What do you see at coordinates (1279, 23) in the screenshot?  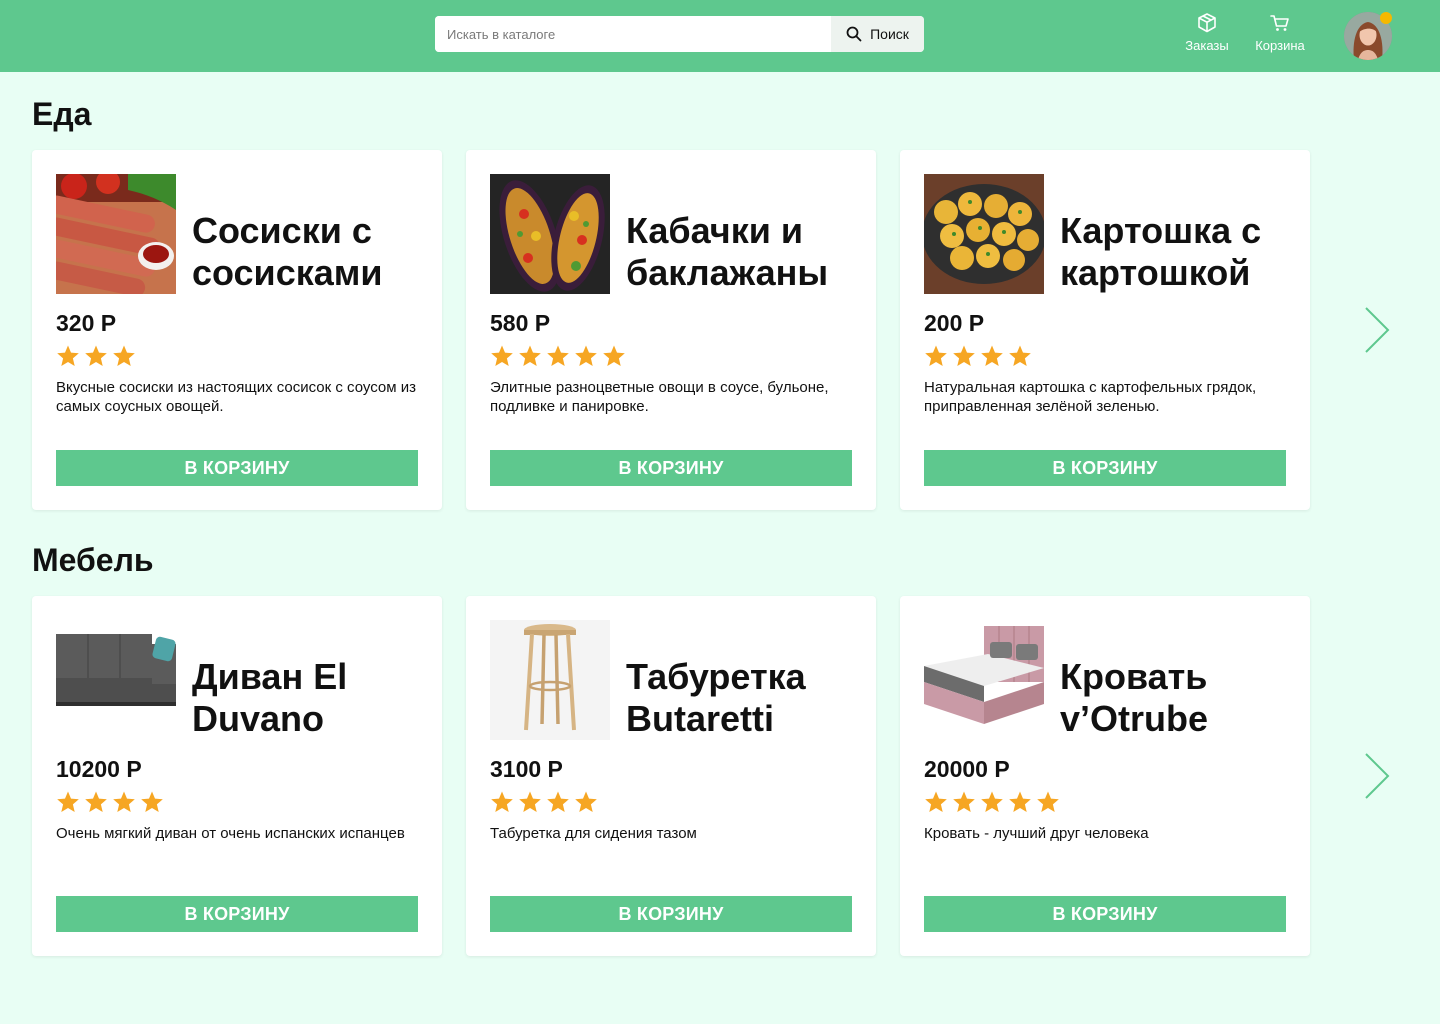 I see `cart-icon` at bounding box center [1279, 23].